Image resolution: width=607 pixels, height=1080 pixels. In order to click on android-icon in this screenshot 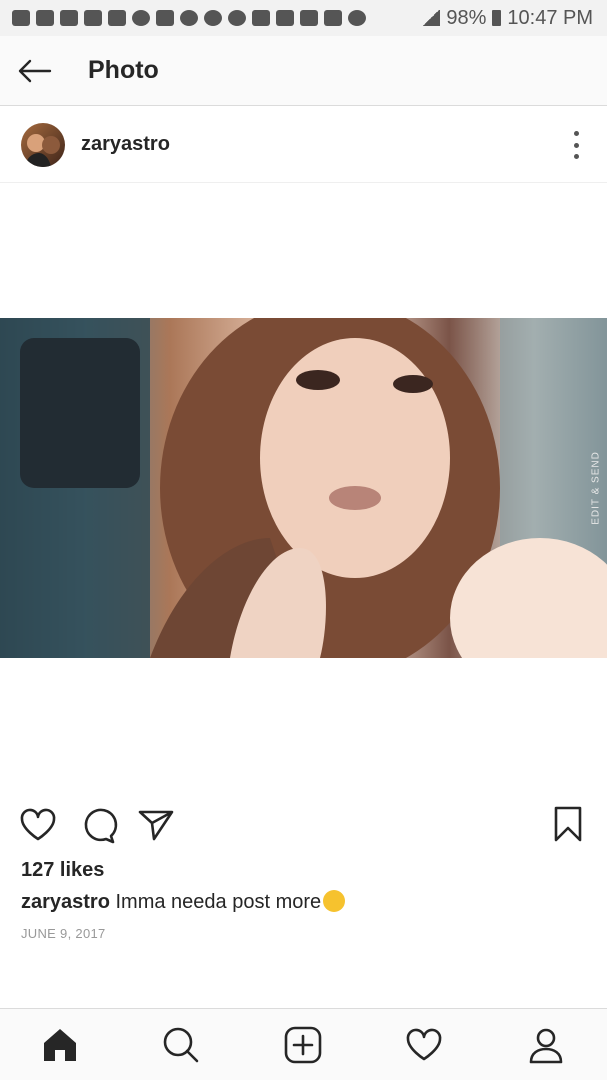, I will do `click(285, 18)`.